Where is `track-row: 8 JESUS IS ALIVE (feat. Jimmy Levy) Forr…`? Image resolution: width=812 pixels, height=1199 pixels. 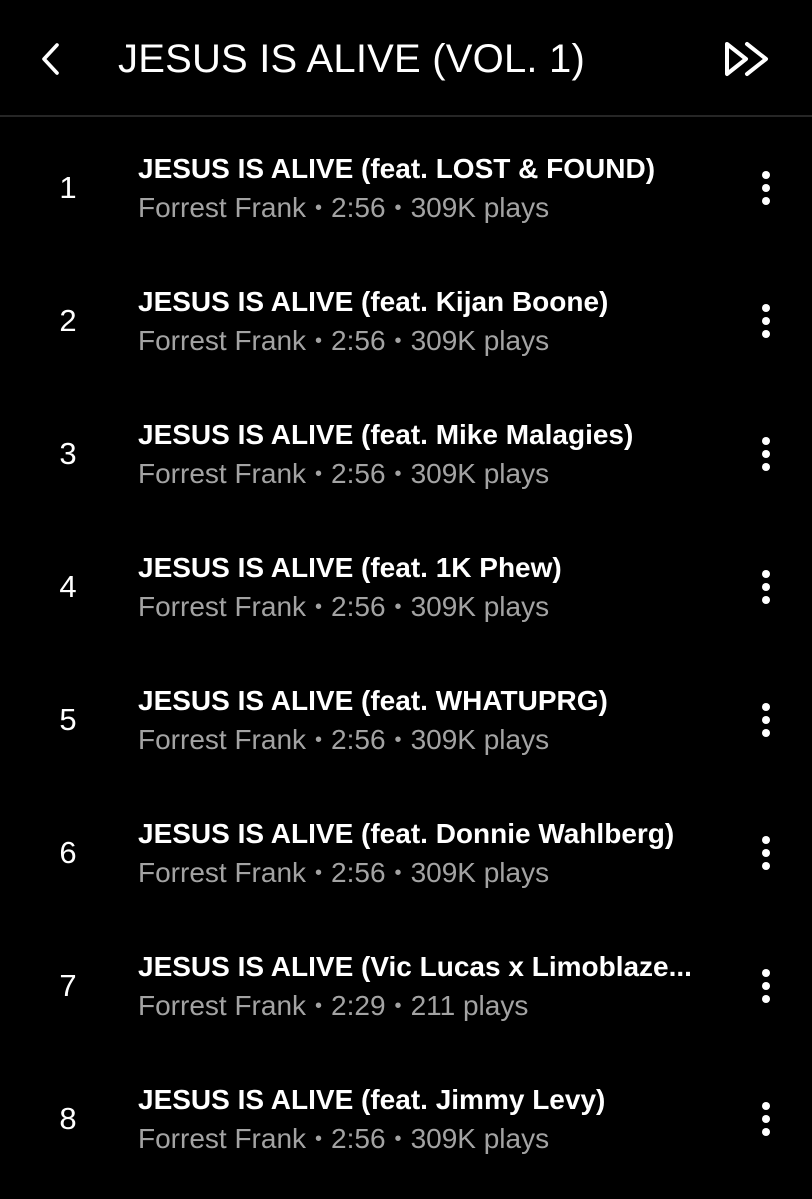 track-row: 8 JESUS IS ALIVE (feat. Jimmy Levy) Forr… is located at coordinates (406, 1117).